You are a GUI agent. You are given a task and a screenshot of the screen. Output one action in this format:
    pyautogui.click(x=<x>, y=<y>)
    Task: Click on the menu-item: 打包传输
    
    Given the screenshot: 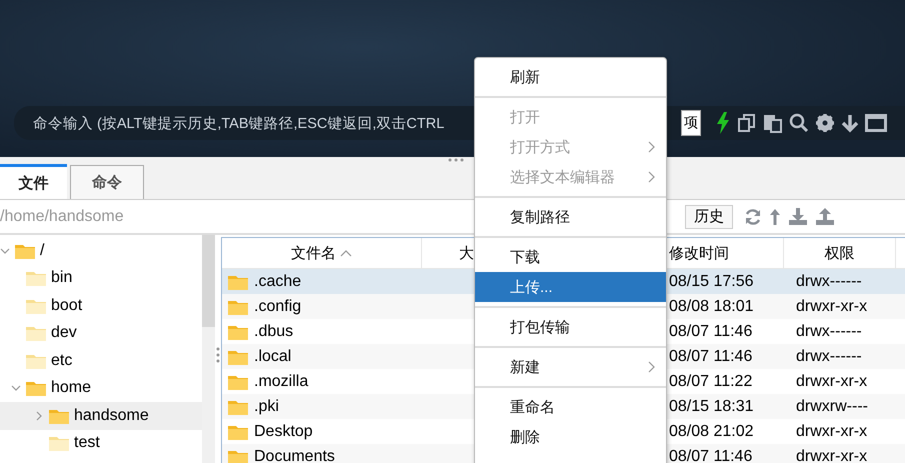 What is the action you would take?
    pyautogui.click(x=570, y=327)
    